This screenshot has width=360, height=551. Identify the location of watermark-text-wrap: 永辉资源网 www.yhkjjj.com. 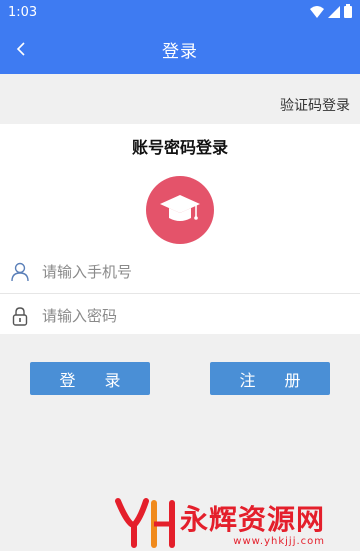
(253, 525).